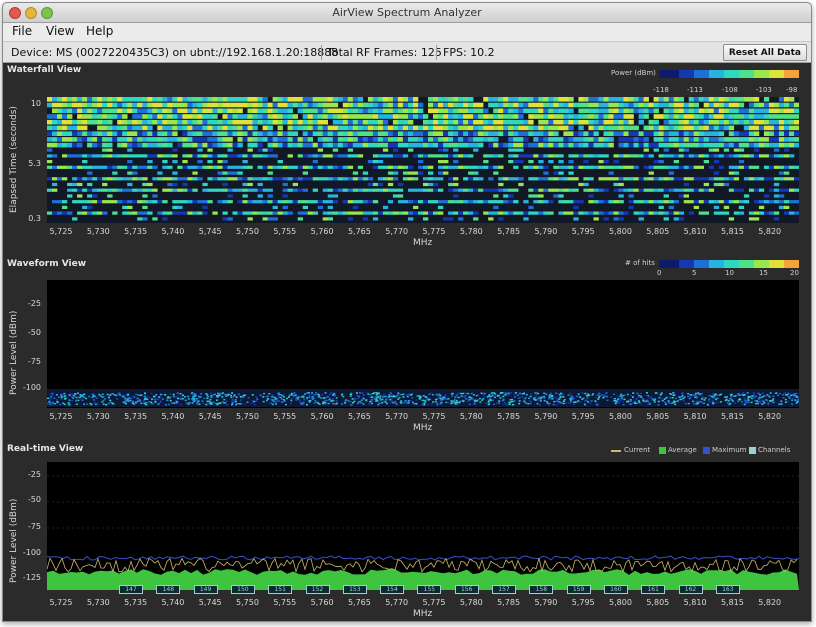 The height and width of the screenshot is (627, 816). I want to click on channel-marker: 160, so click(615, 589).